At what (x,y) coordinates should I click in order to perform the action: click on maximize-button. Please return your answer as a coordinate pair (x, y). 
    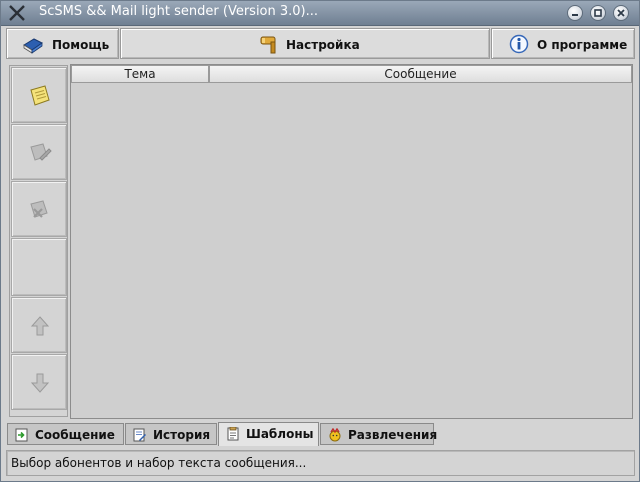
    Looking at the image, I should click on (598, 13).